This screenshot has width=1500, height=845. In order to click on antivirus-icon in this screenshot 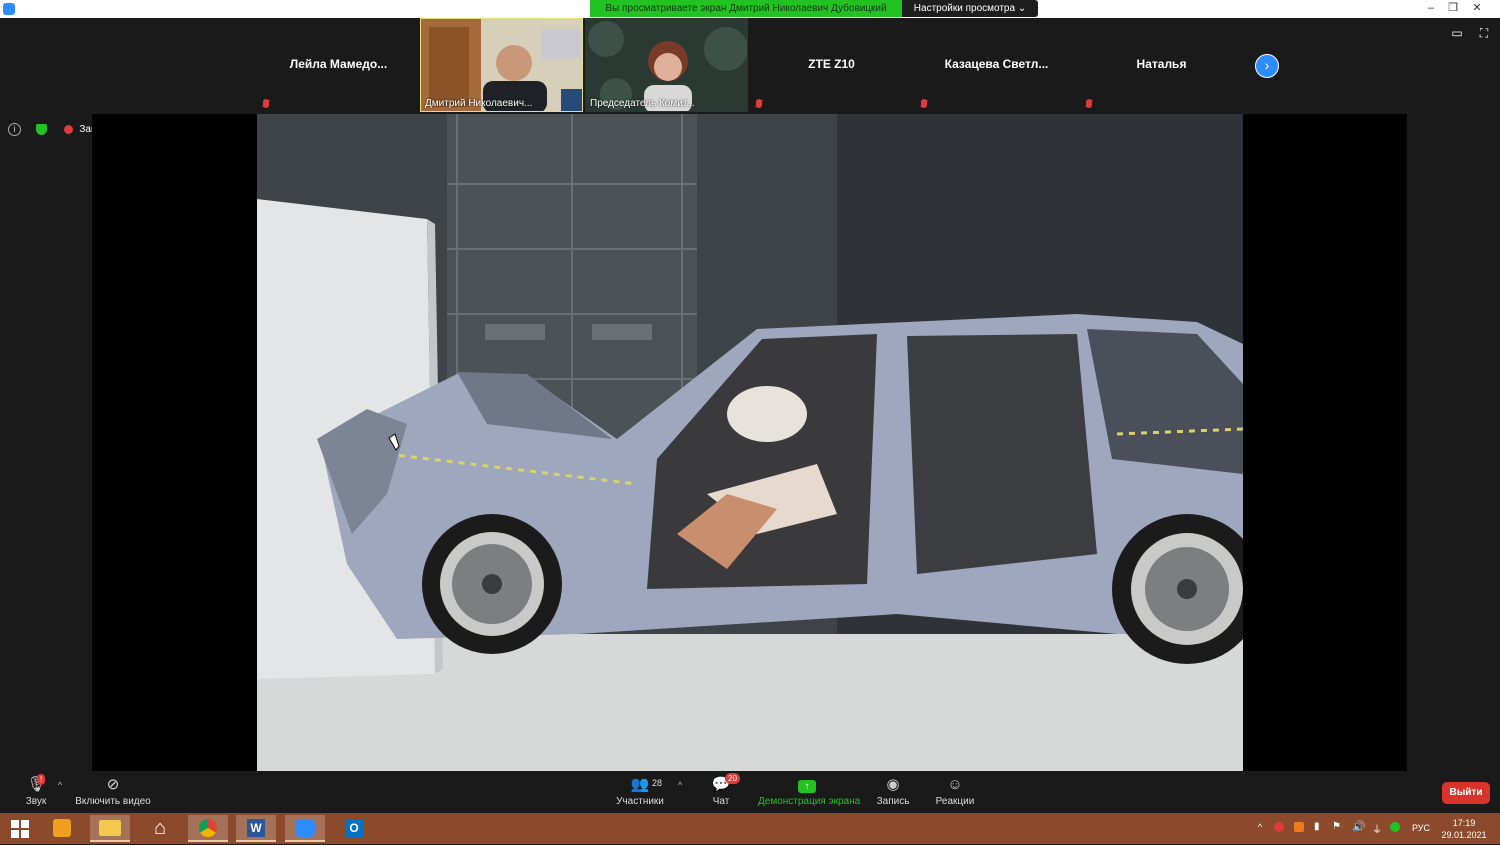, I will do `click(1279, 827)`.